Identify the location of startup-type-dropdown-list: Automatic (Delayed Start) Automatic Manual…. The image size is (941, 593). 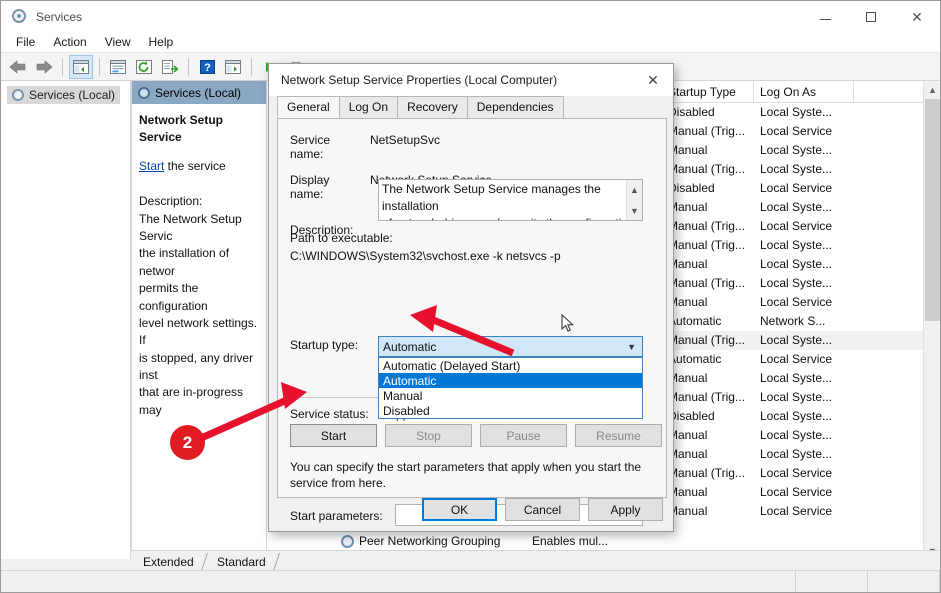
(510, 388).